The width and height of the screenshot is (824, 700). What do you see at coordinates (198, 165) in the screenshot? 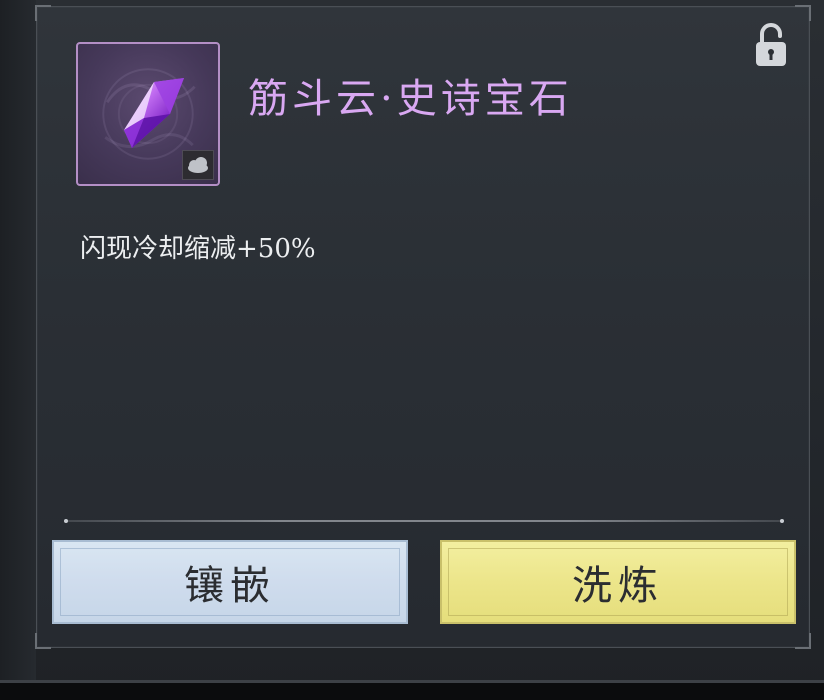
I see `cloud-icon` at bounding box center [198, 165].